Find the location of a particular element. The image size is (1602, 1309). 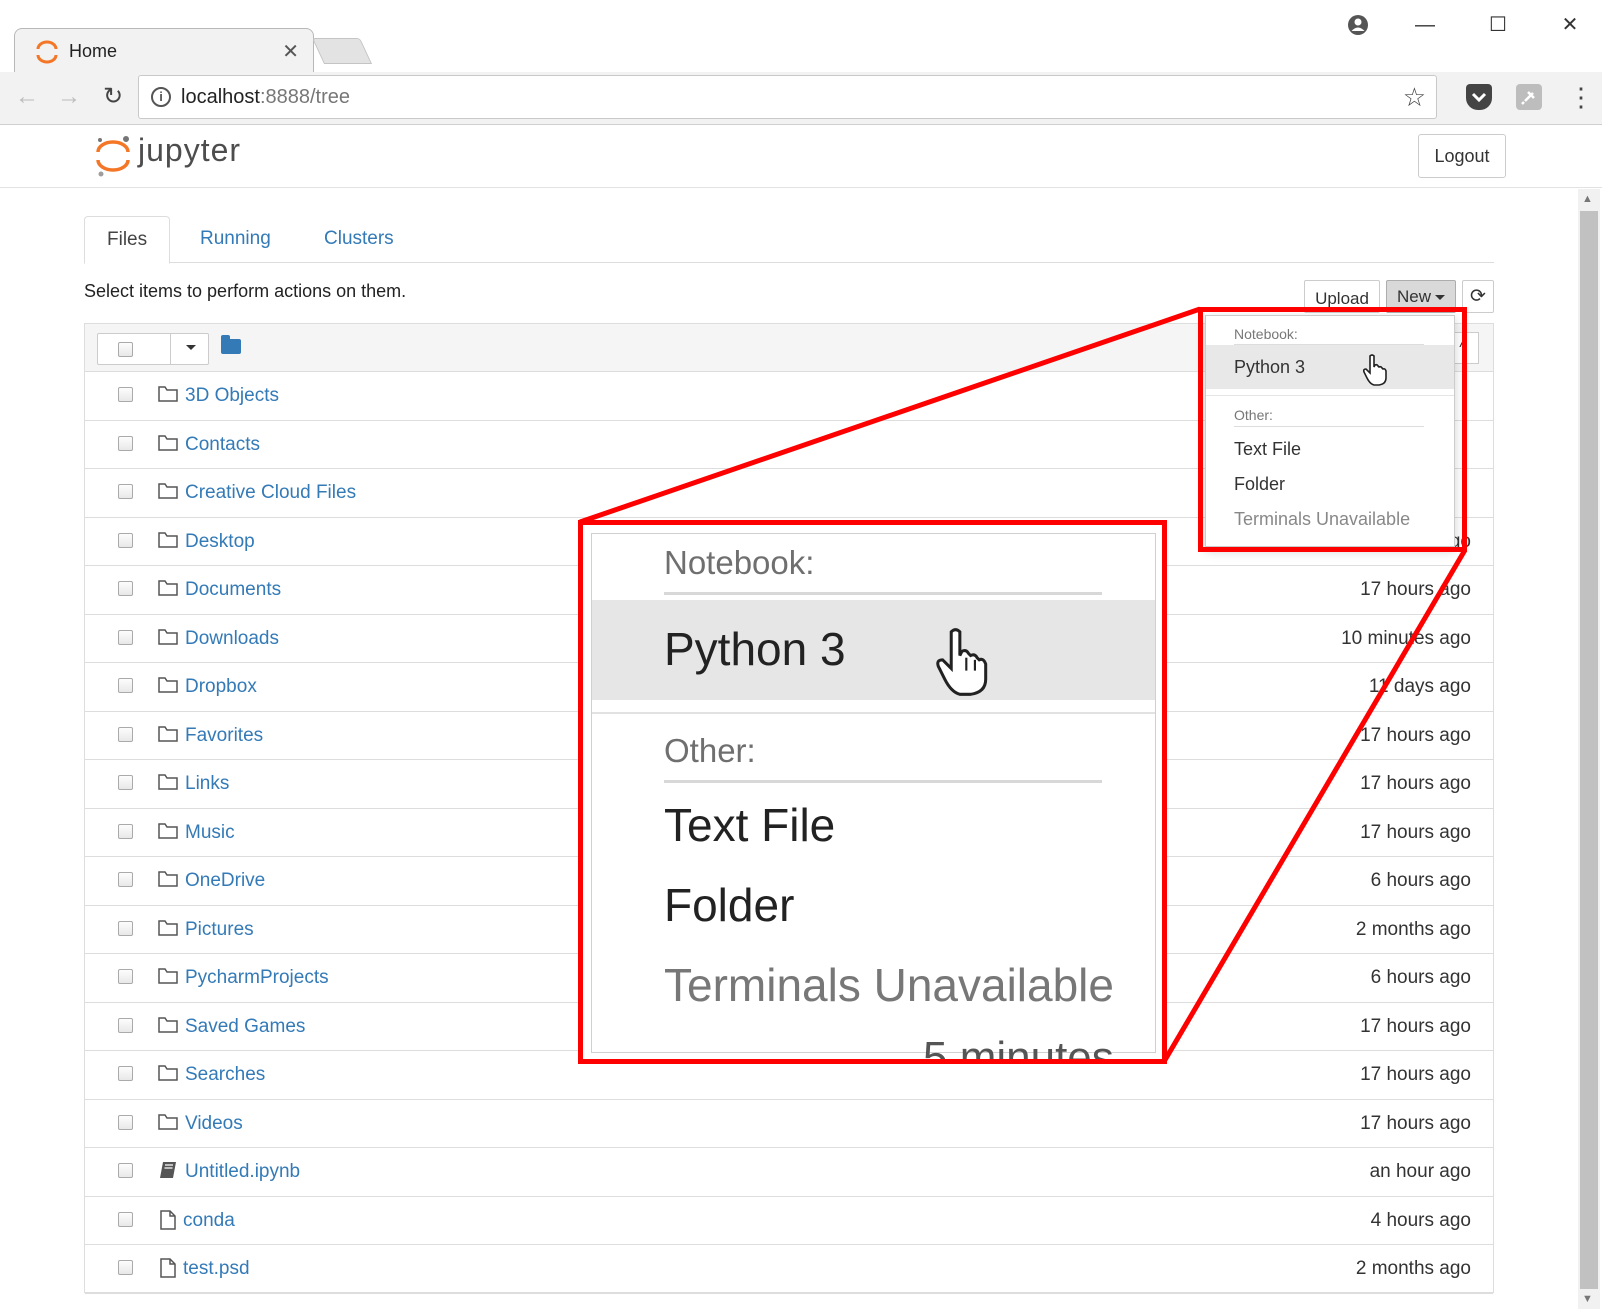

url-text: localhost:8888/tree is located at coordinates (265, 97).